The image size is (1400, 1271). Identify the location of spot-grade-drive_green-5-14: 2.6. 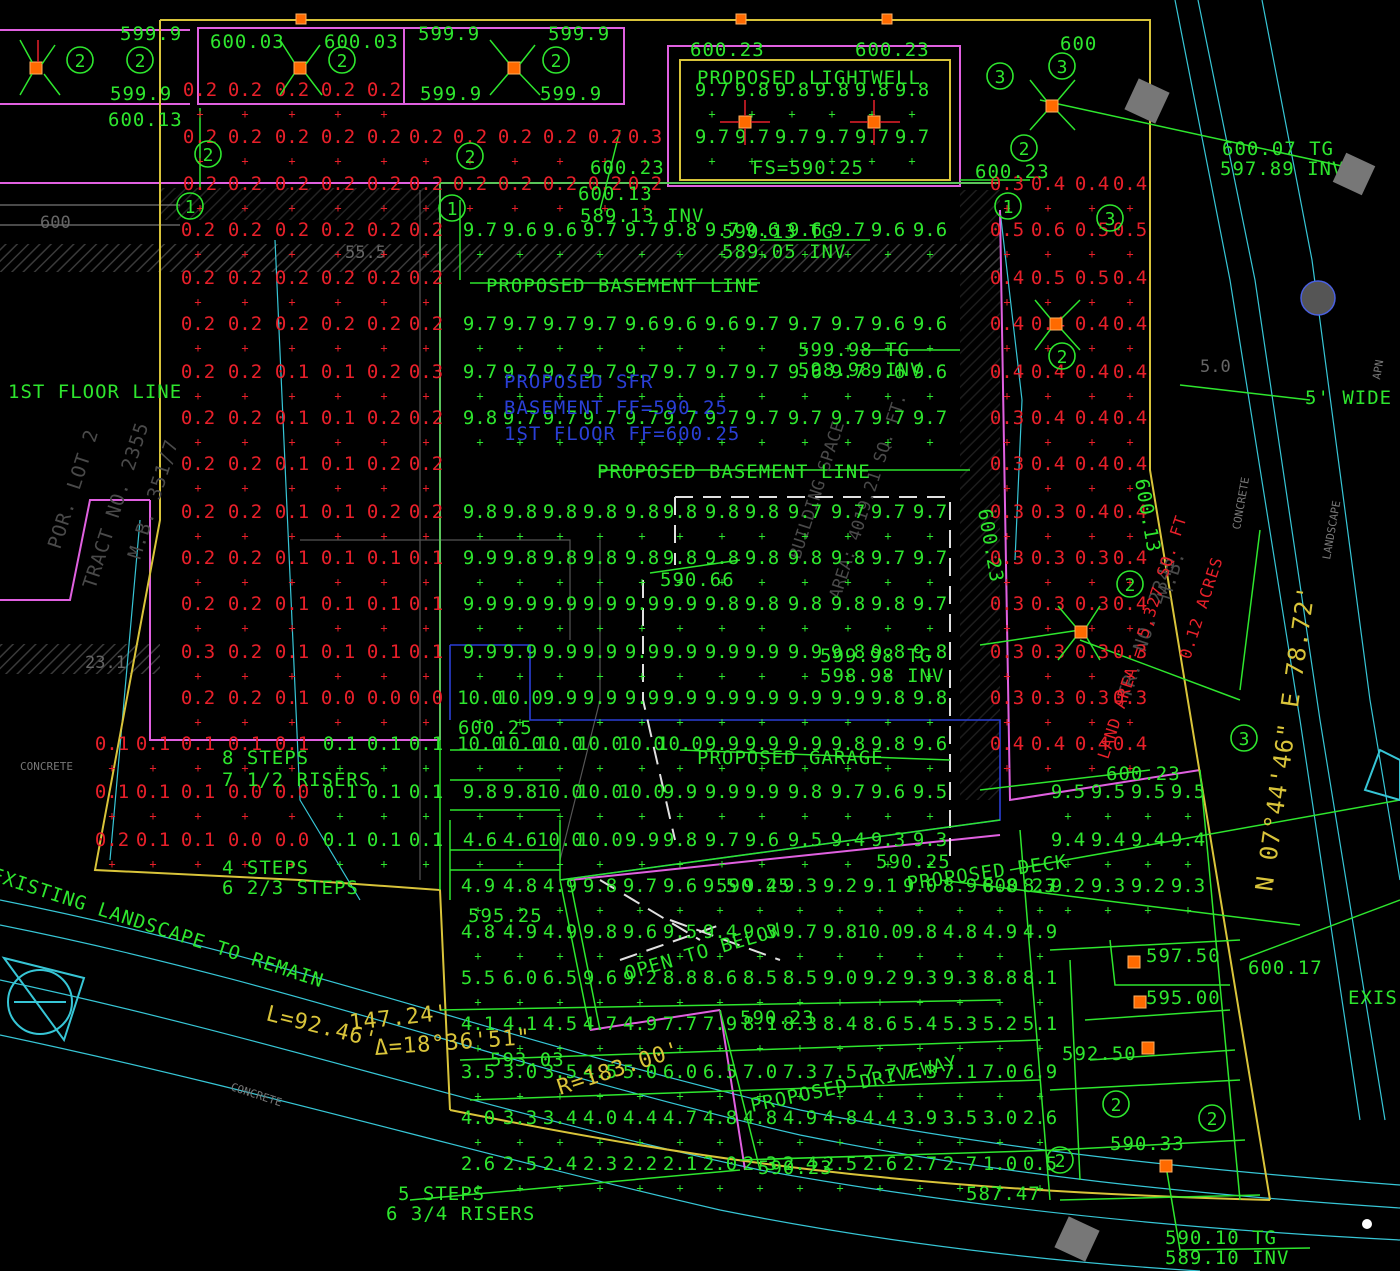
(1040, 1118).